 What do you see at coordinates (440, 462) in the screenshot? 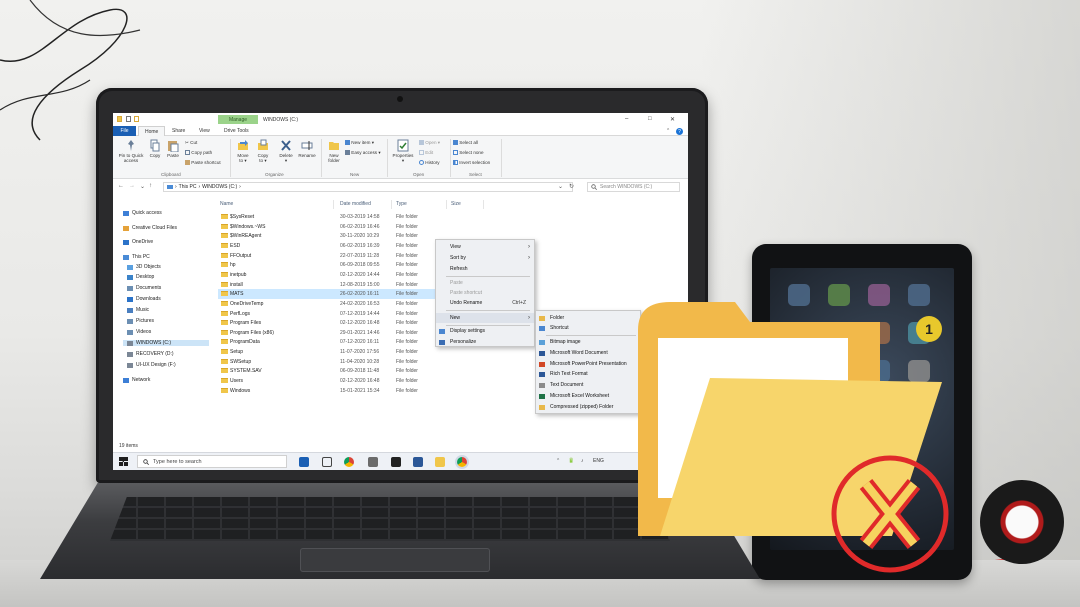
I see `file-explorer-icon` at bounding box center [440, 462].